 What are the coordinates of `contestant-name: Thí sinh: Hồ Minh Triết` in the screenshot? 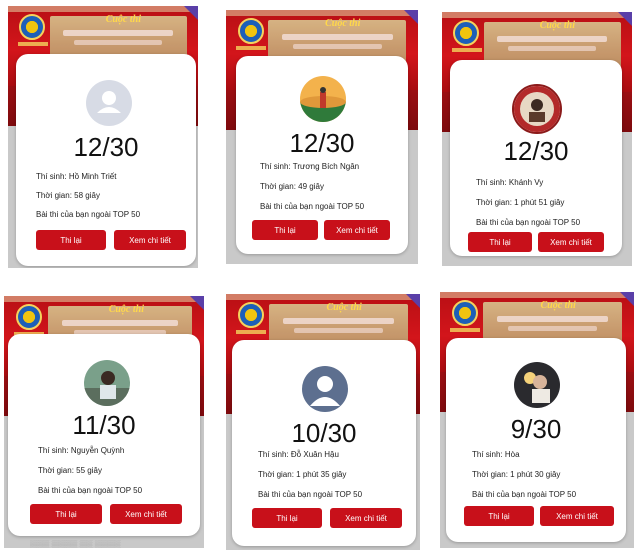 It's located at (76, 176).